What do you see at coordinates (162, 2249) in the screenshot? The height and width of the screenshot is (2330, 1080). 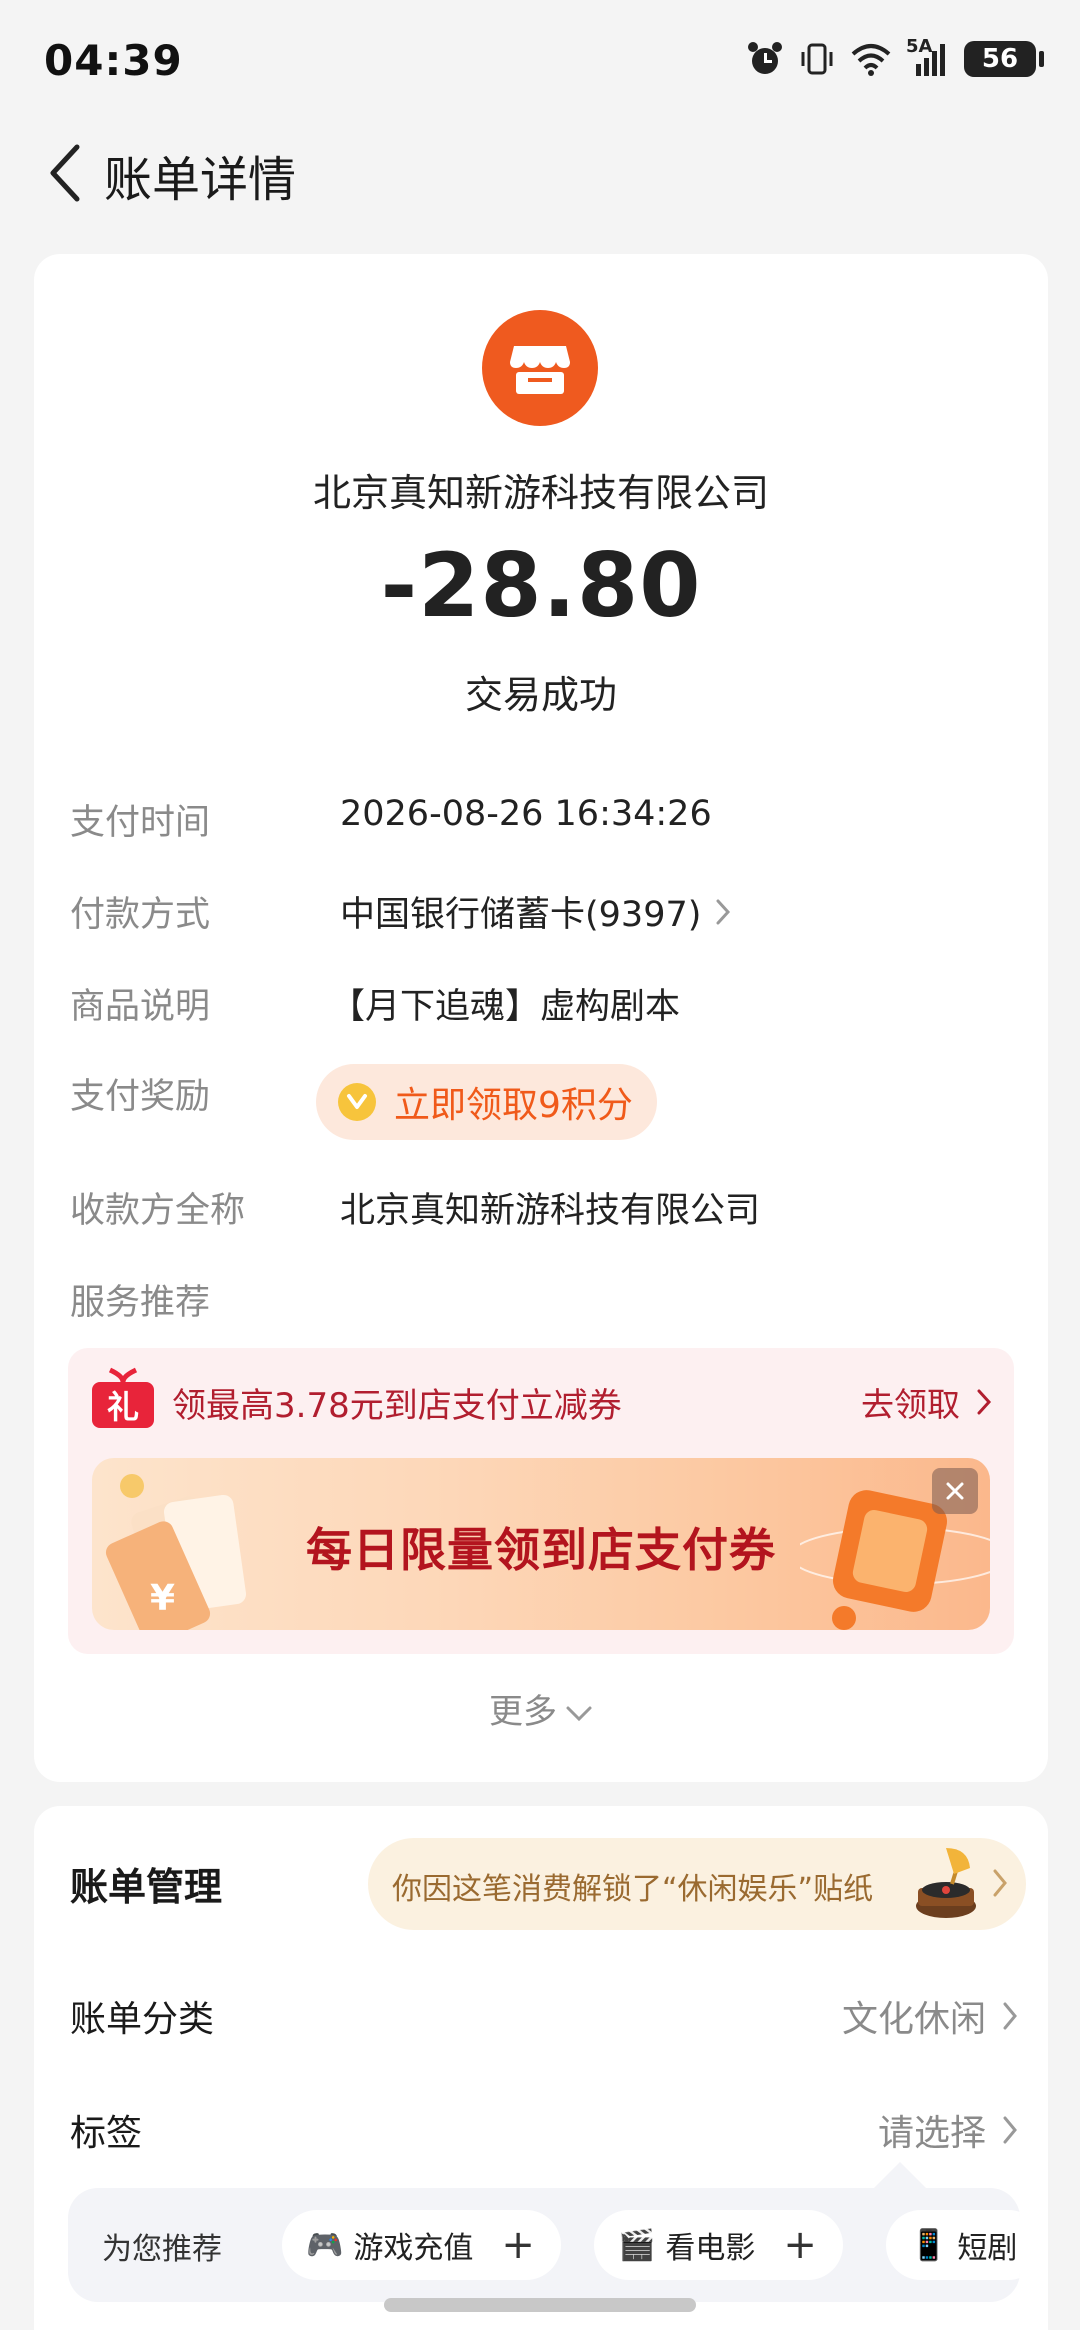 I see `recommend-label: 为您推荐` at bounding box center [162, 2249].